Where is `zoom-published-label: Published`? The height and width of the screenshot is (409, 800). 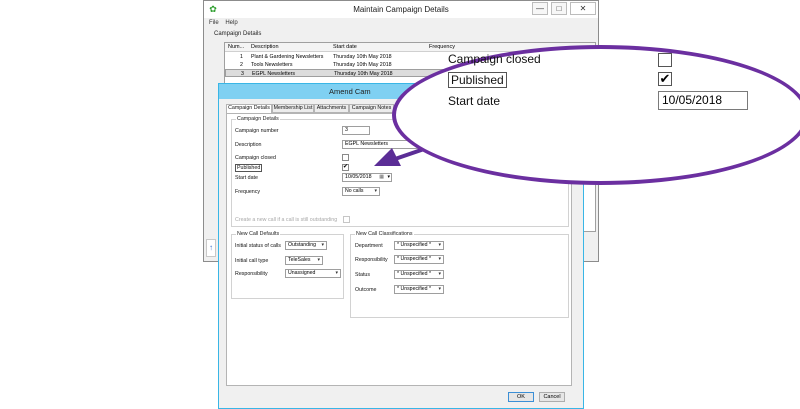 zoom-published-label: Published is located at coordinates (477, 80).